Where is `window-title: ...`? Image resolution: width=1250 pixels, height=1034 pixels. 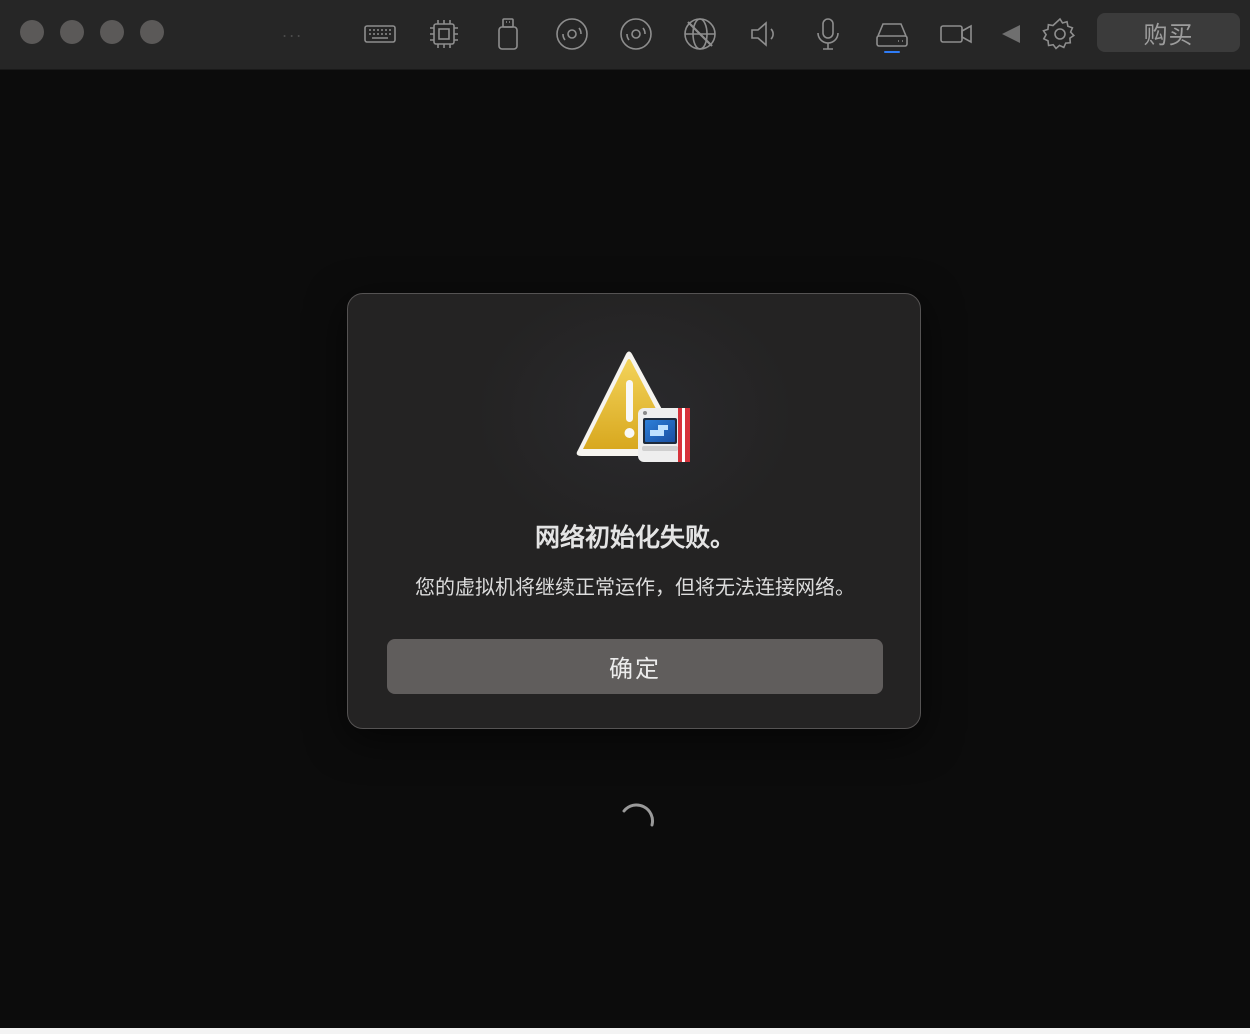 window-title: ... is located at coordinates (293, 31).